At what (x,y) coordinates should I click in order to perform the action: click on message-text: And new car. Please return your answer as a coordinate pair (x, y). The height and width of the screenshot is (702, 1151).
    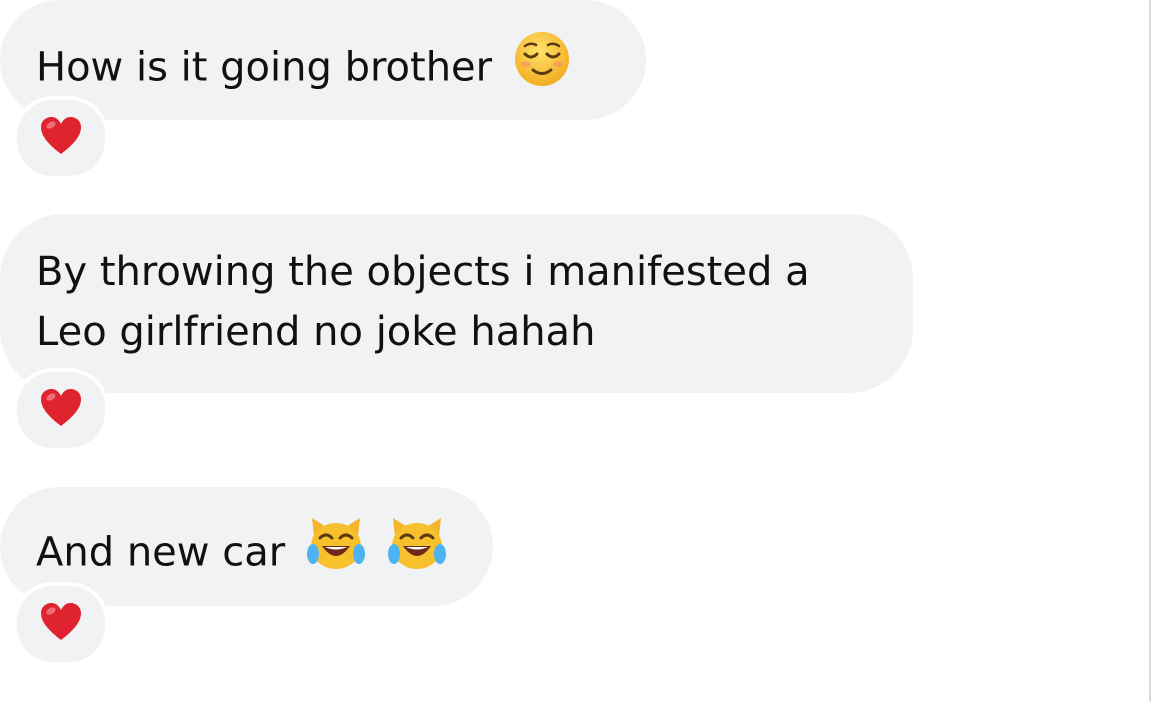
    Looking at the image, I should click on (161, 552).